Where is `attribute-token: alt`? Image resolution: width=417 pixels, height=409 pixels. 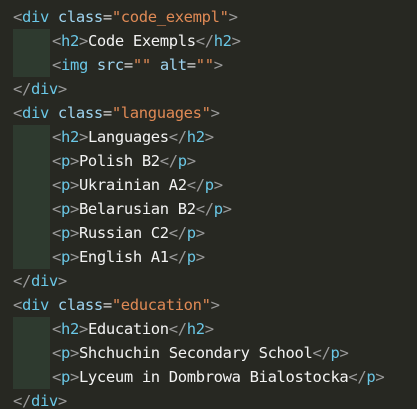
attribute-token: alt is located at coordinates (173, 65).